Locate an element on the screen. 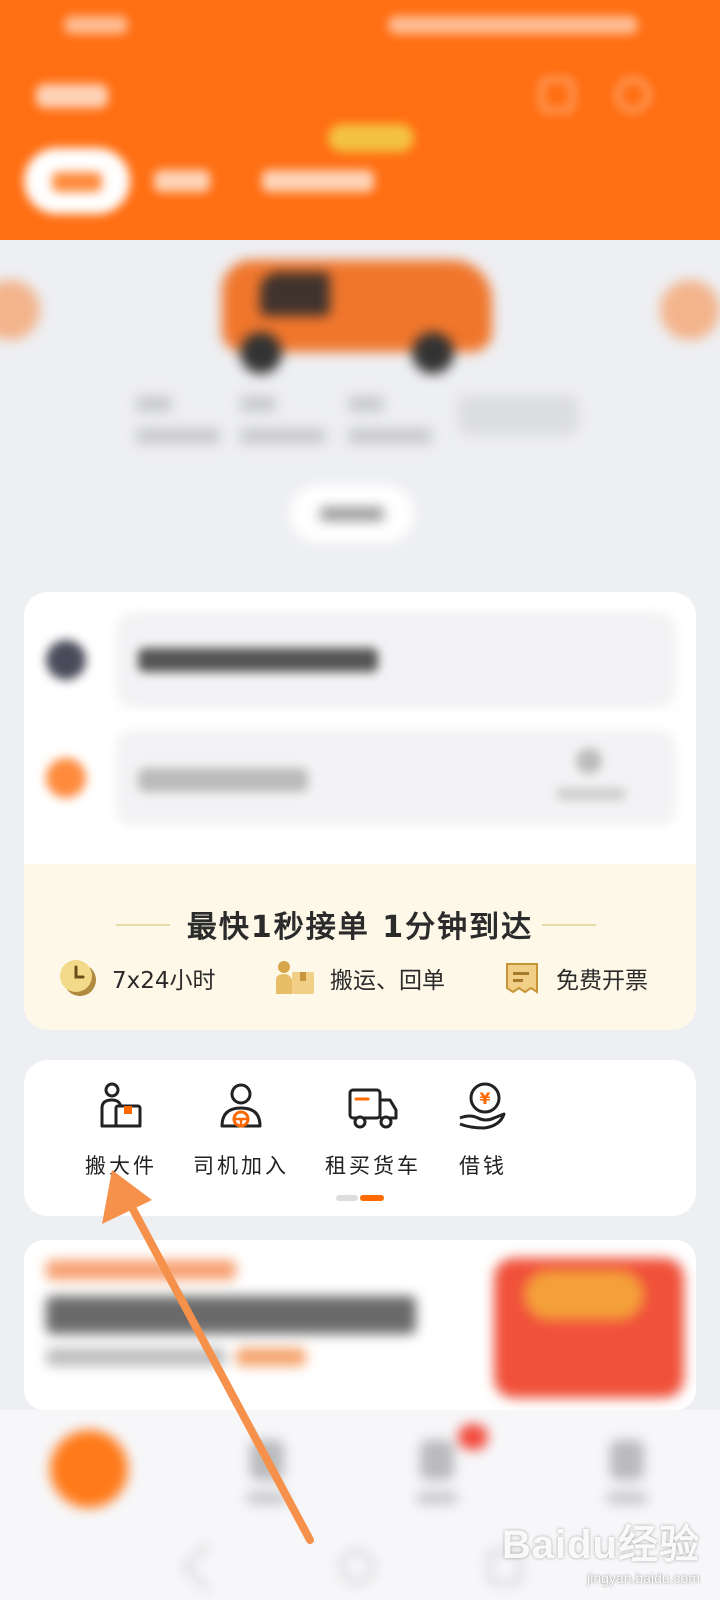 This screenshot has height=1600, width=720. status-time is located at coordinates (96, 25).